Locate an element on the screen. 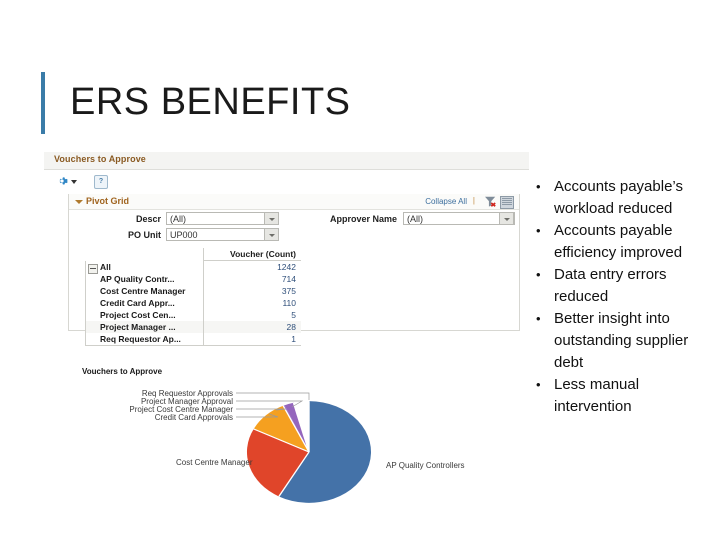  list-item: Accounts payable’s workload reduced is located at coordinates (620, 198).